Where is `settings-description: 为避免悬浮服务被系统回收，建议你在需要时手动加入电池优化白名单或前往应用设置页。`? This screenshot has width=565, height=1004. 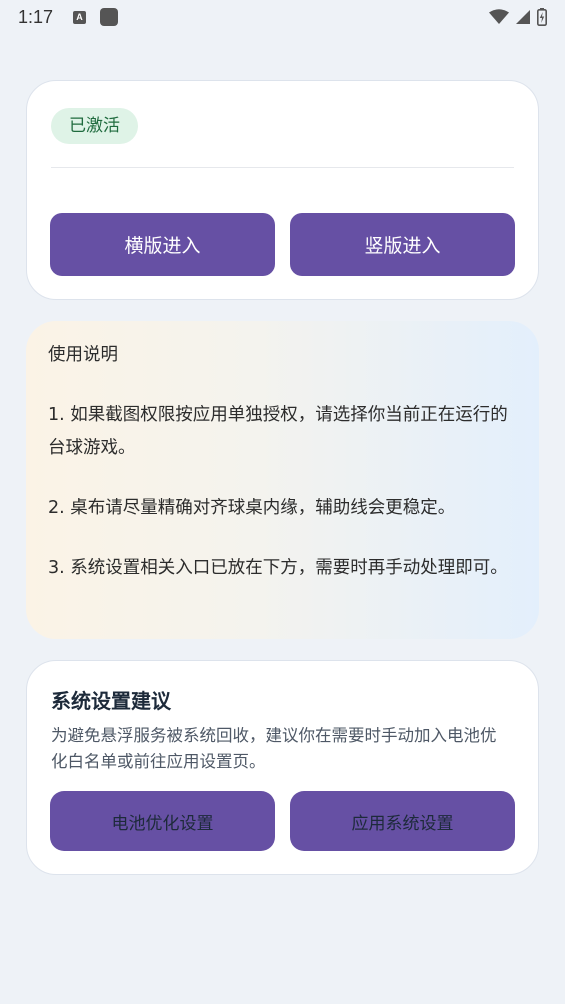
settings-description: 为避免悬浮服务被系统回收，建议你在需要时手动加入电池优化白名单或前往应用设置页。 is located at coordinates (274, 748).